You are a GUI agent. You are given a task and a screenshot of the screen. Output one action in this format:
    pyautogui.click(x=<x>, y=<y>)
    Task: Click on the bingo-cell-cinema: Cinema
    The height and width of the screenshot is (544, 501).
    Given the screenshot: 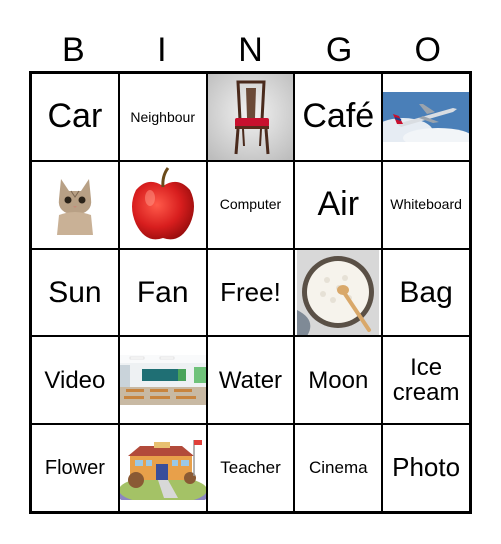 What is the action you would take?
    pyautogui.click(x=338, y=468)
    